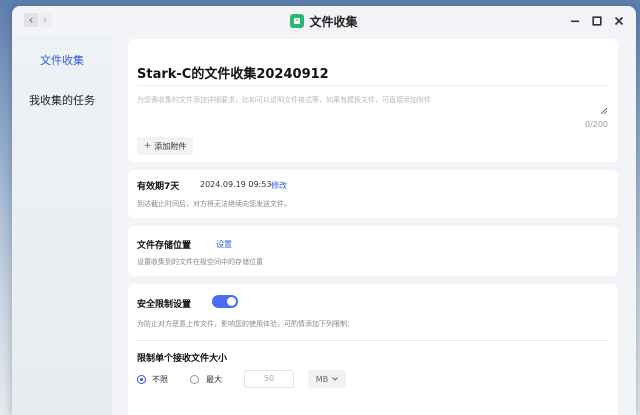 The image size is (640, 415). Describe the element at coordinates (164, 246) in the screenshot. I see `storage-label: 文件存储位置` at that location.